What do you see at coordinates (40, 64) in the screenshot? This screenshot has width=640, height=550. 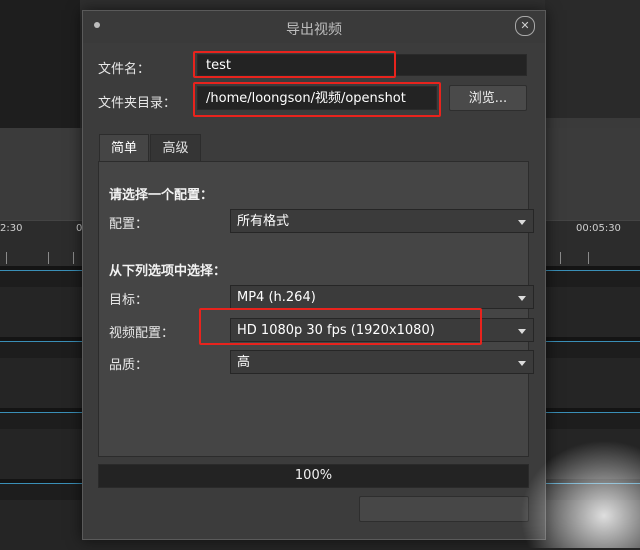 I see `editor-left-panel` at bounding box center [40, 64].